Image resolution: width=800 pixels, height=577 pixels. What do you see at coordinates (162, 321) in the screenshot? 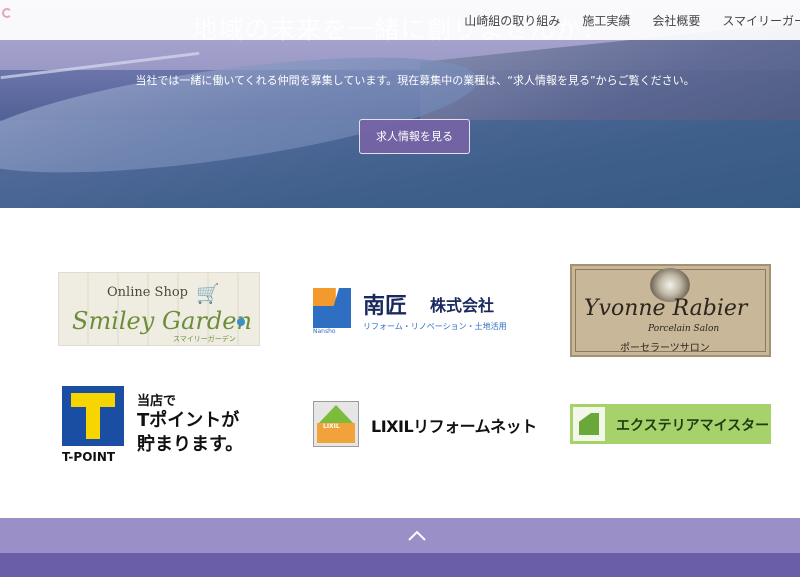
I see `smiley-garden-name: Smiley Garden` at bounding box center [162, 321].